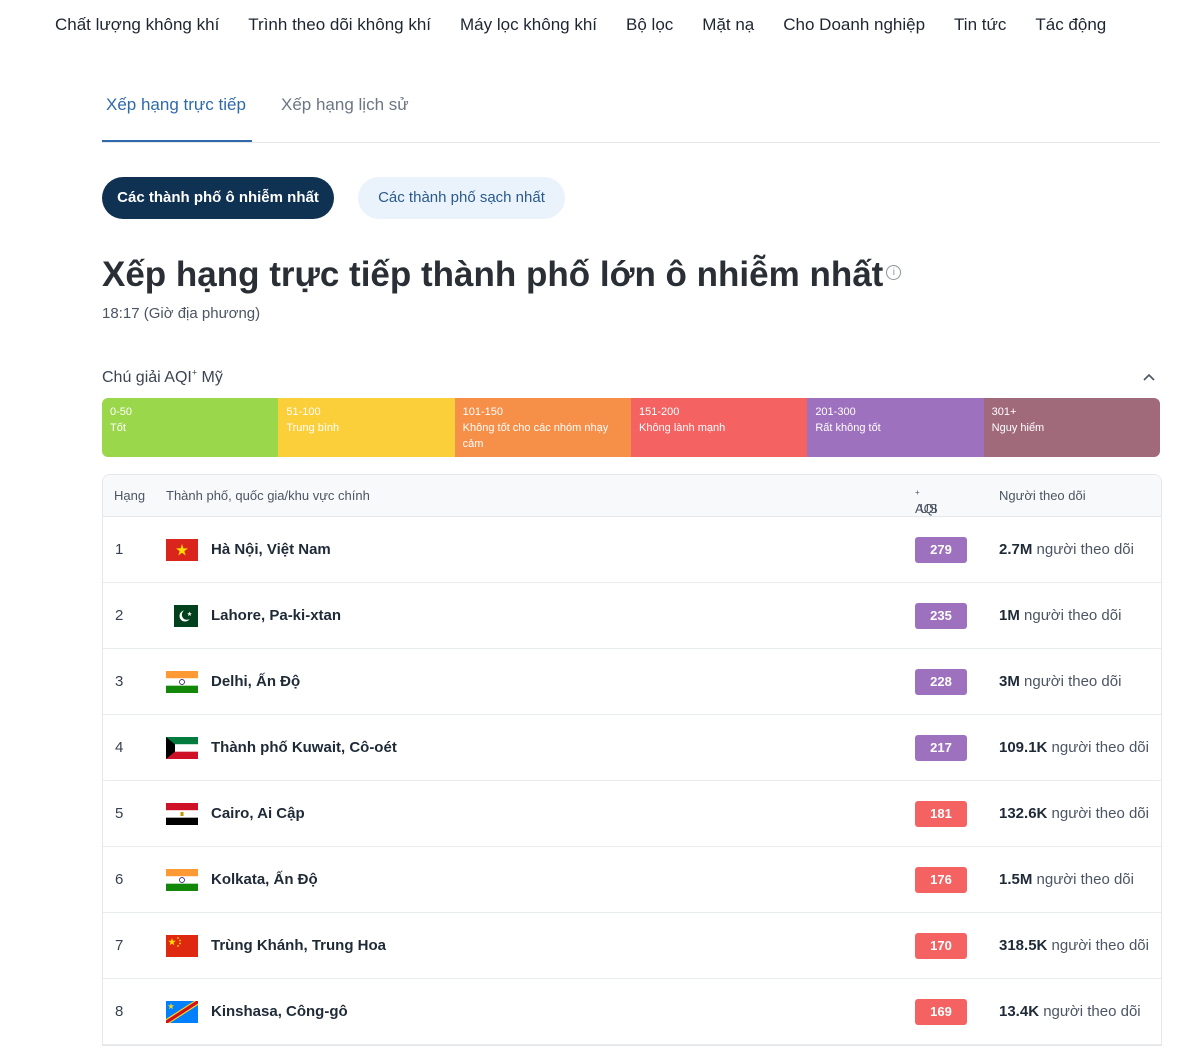 The height and width of the screenshot is (1046, 1200). I want to click on row-followers: 1.5M người theo dõi, so click(1066, 879).